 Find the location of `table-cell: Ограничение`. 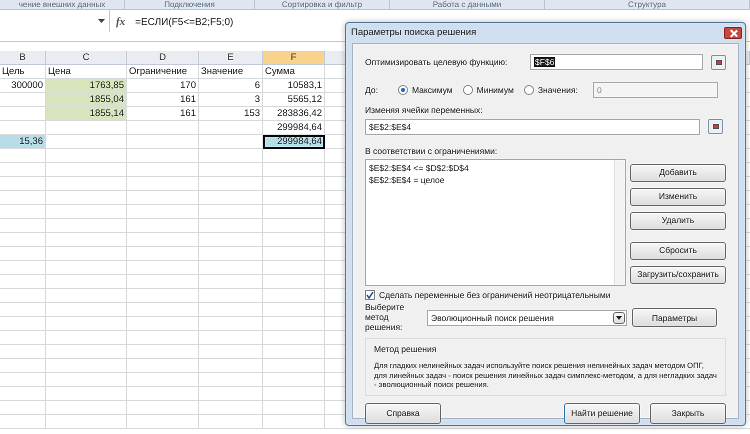

table-cell: Ограничение is located at coordinates (163, 72).